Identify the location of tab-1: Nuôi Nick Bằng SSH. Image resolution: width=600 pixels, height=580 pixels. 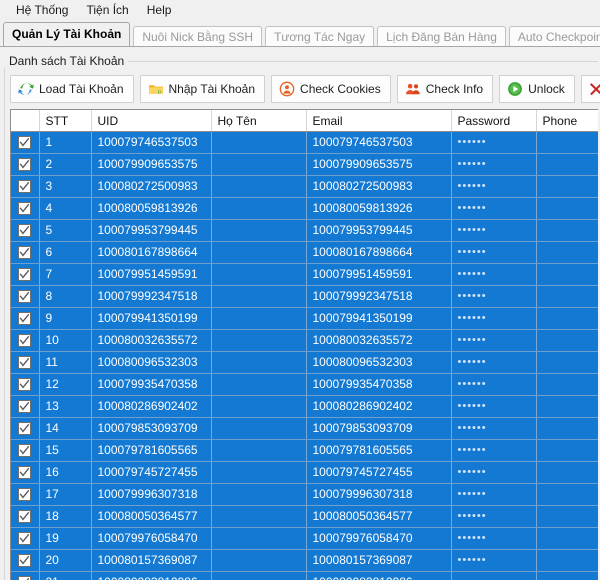
(198, 36).